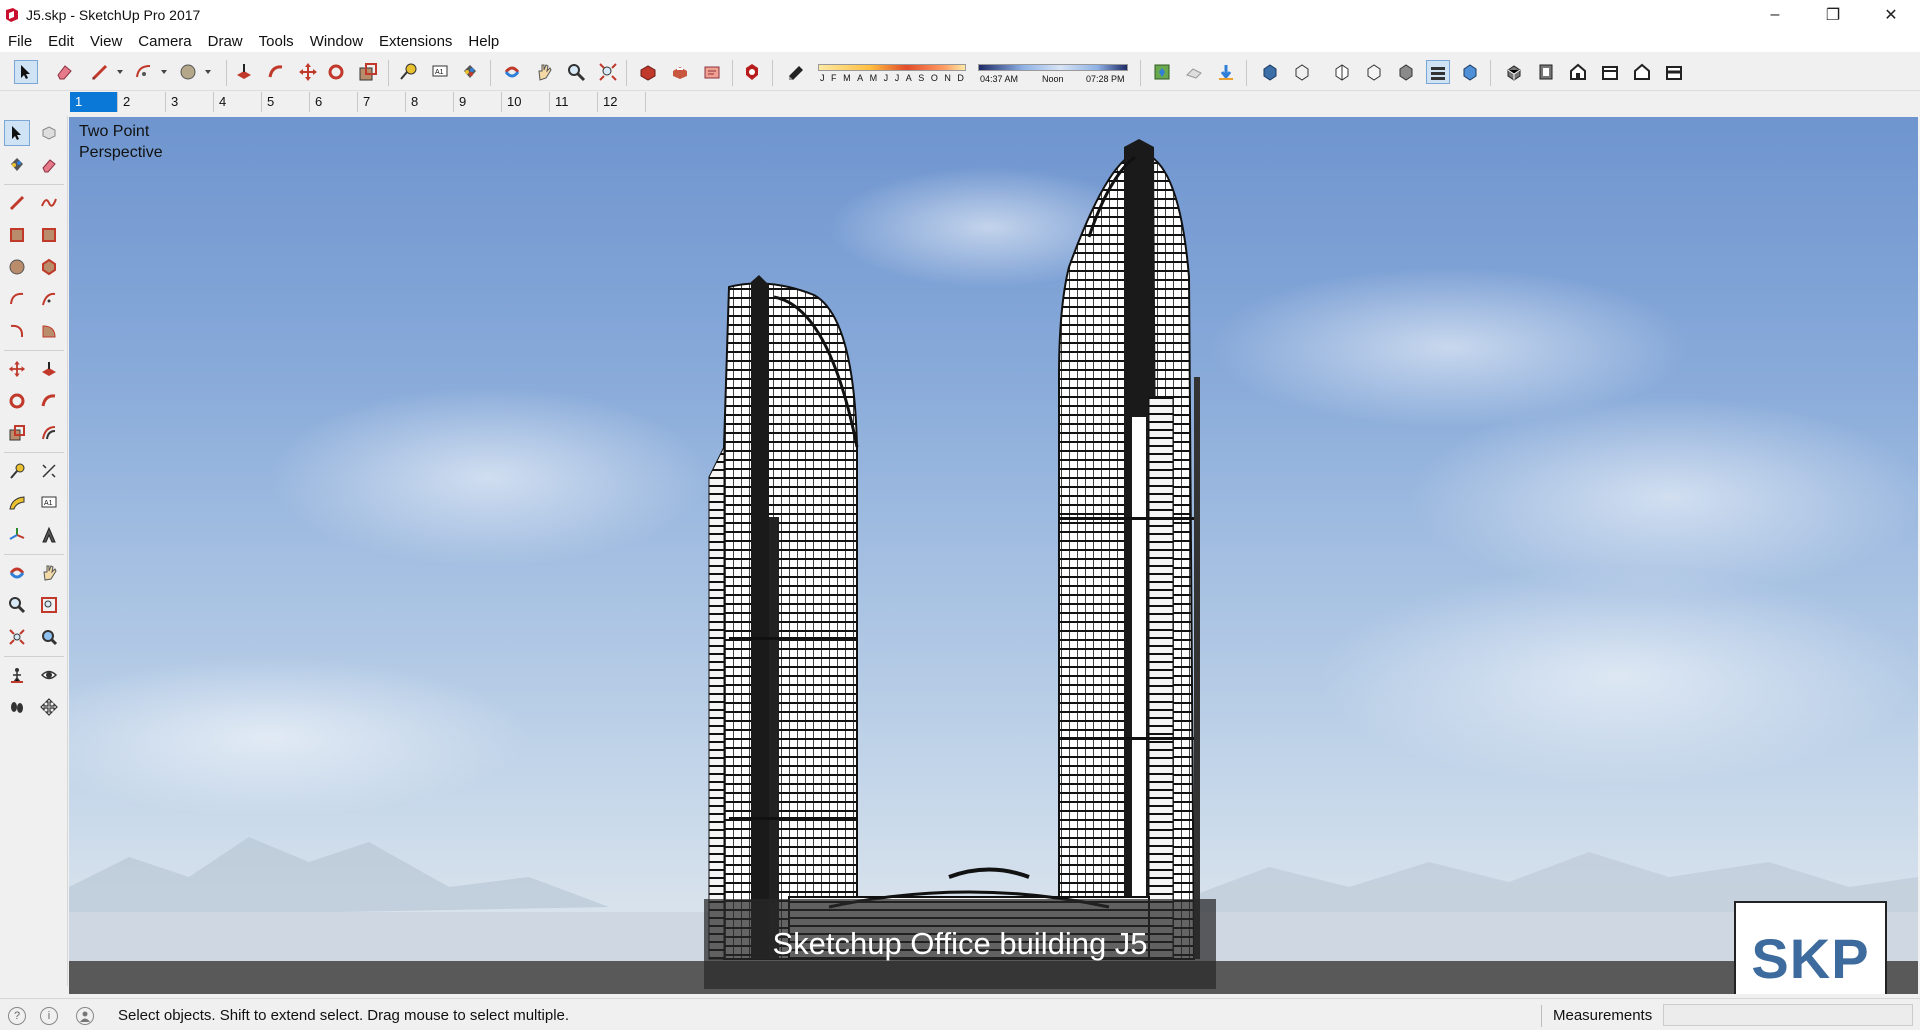  I want to click on shadow-time-slider: 04:37 AM Noon 07:28 PM, so click(1053, 75).